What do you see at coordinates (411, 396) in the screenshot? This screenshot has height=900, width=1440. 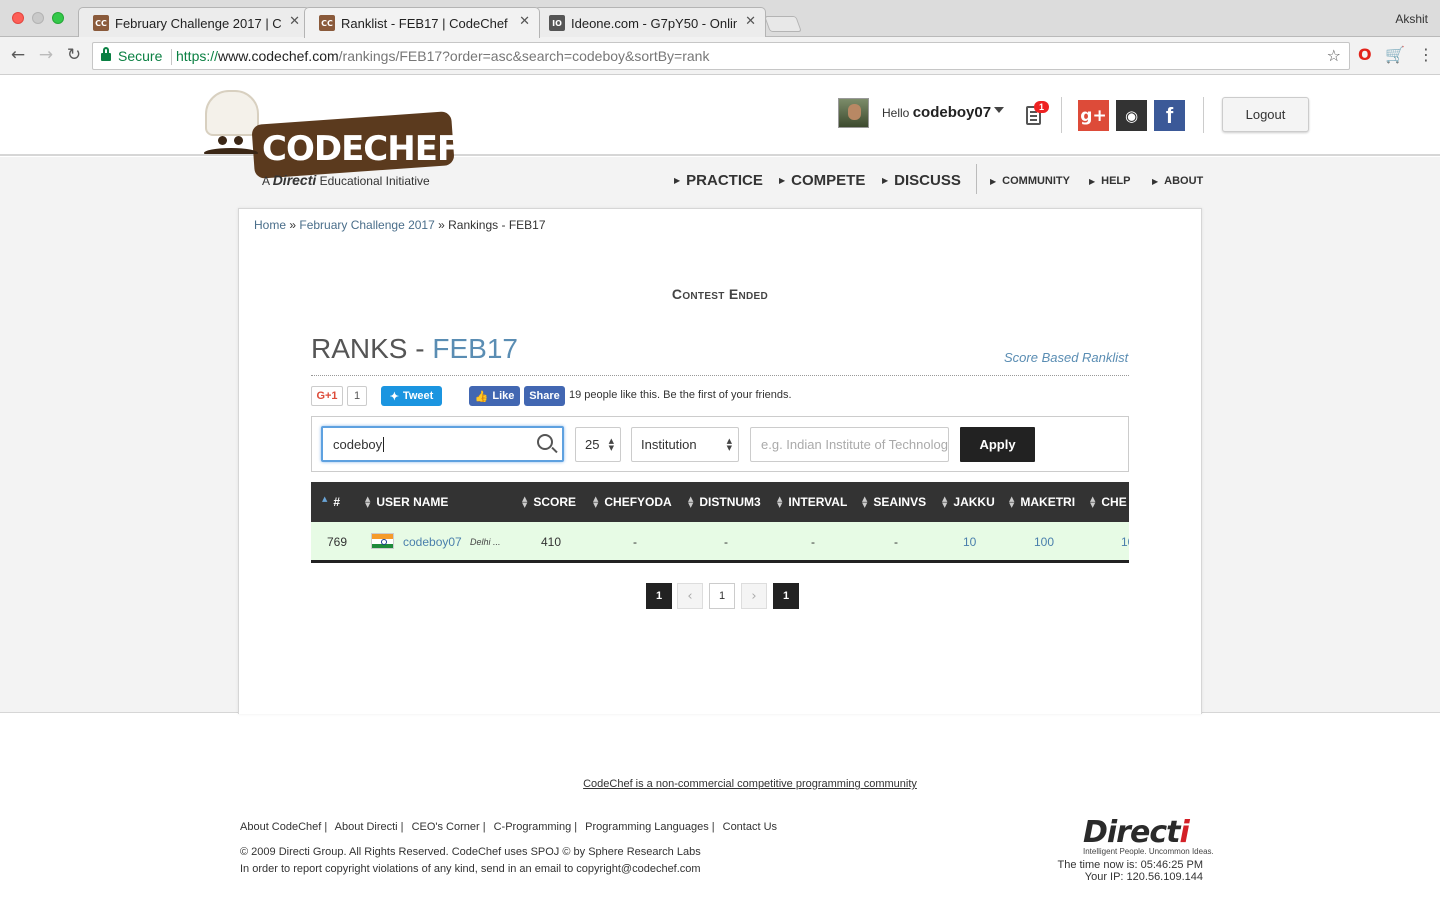 I see `tweet-button: ✦ Tweet` at bounding box center [411, 396].